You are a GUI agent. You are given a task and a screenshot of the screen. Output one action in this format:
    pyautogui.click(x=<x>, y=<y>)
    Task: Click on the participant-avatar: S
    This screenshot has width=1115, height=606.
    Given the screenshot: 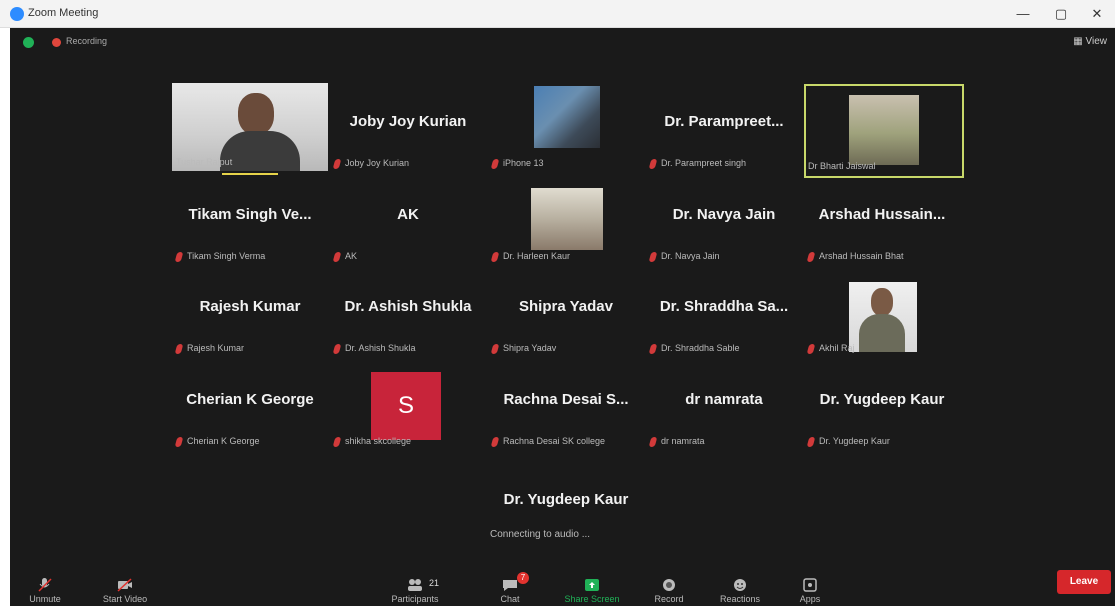 What is the action you would take?
    pyautogui.click(x=406, y=406)
    